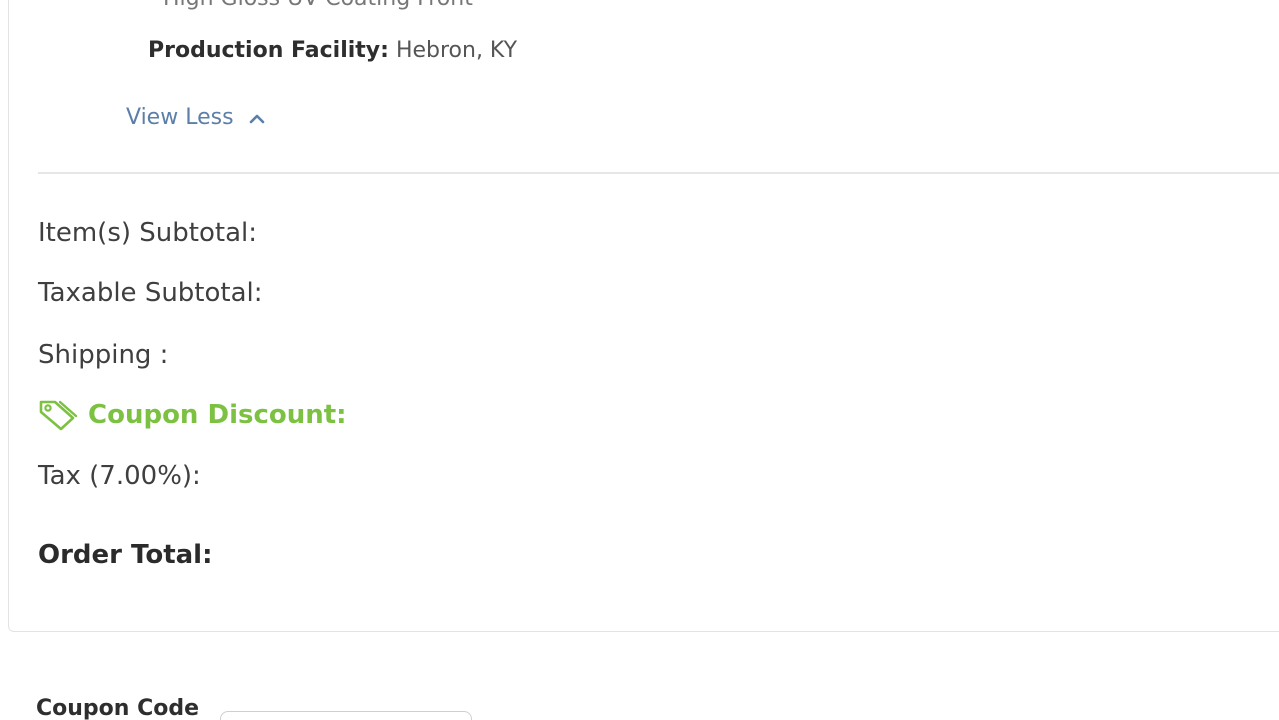 The height and width of the screenshot is (720, 1279). I want to click on order-total-row: Order Total:, so click(125, 555).